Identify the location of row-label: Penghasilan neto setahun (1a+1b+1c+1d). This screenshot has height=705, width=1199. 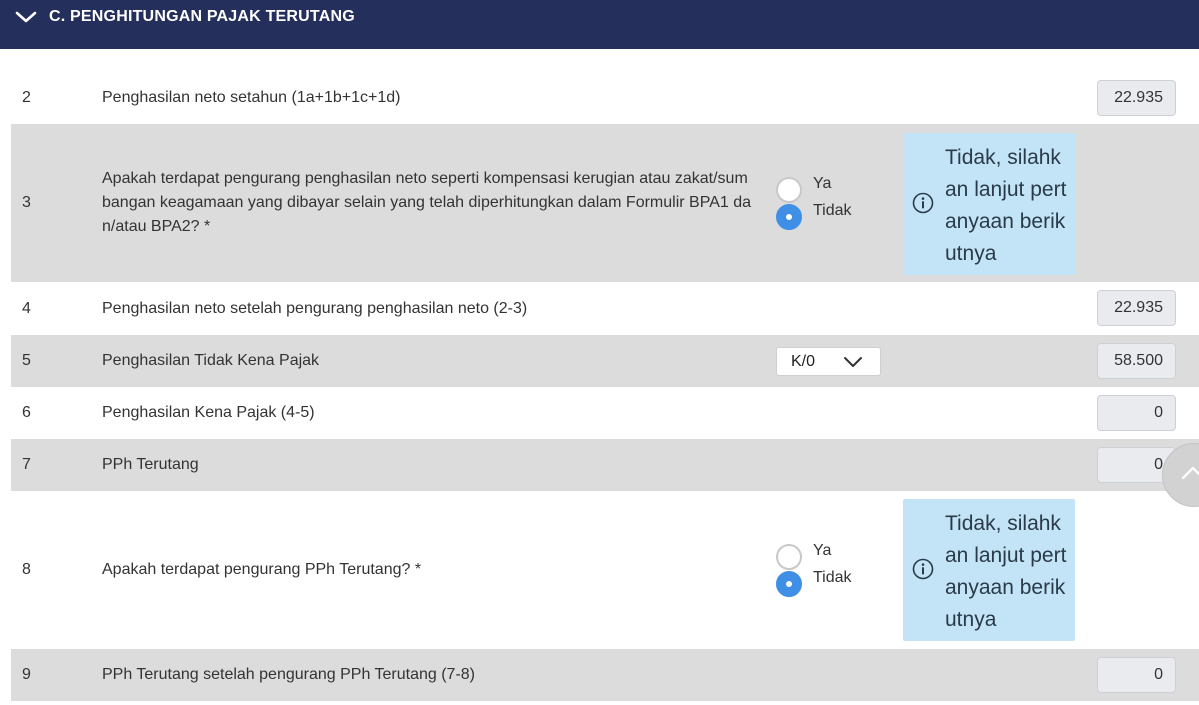
(251, 97).